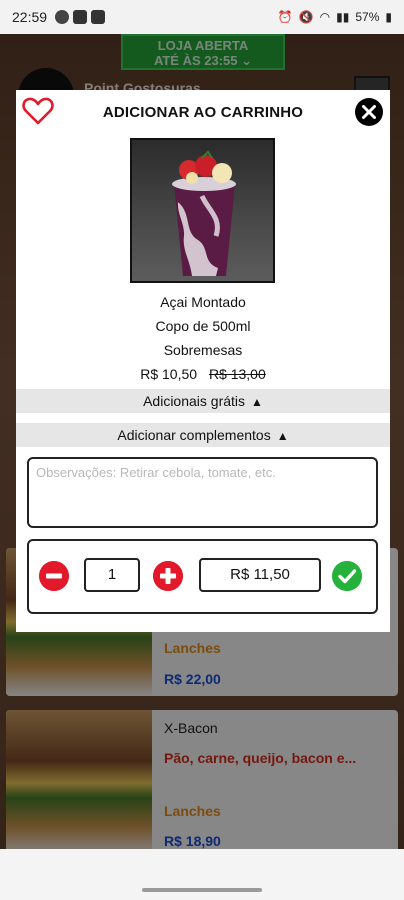 This screenshot has width=404, height=900. What do you see at coordinates (62, 17) in the screenshot?
I see `whatsapp-icon` at bounding box center [62, 17].